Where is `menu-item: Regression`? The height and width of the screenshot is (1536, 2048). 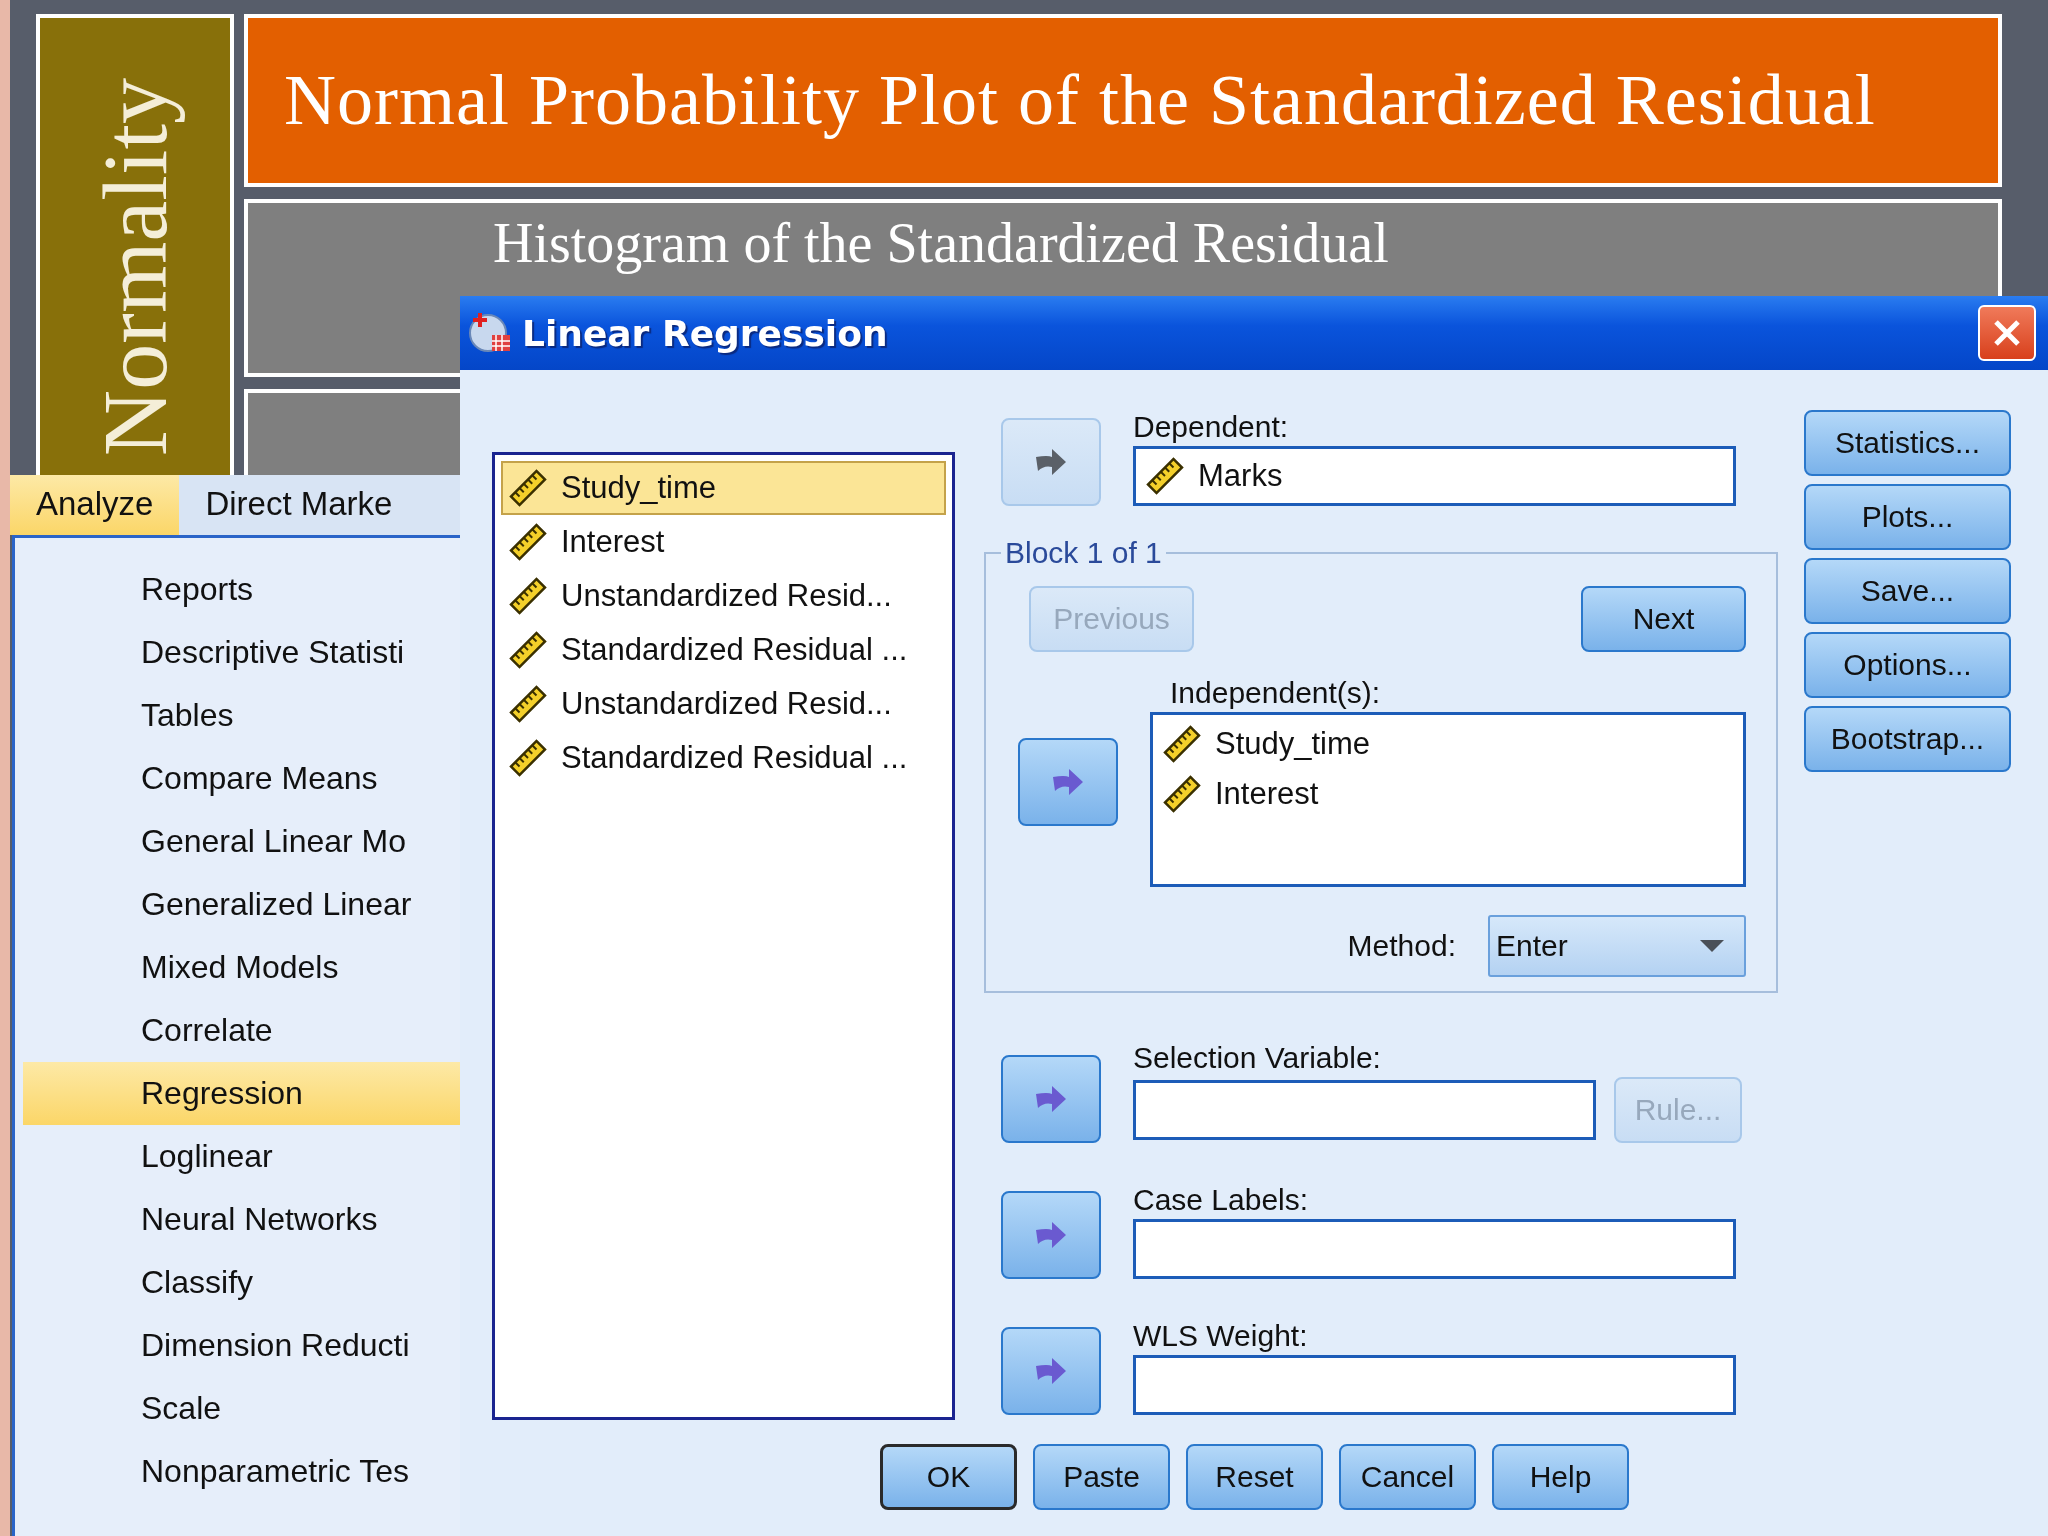
menu-item: Regression is located at coordinates (243, 1093).